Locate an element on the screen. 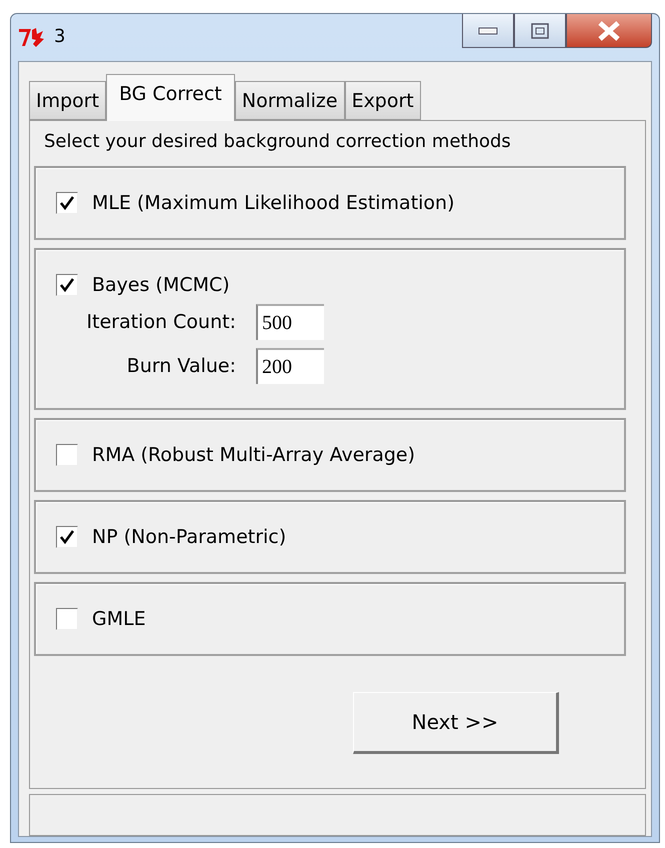 The width and height of the screenshot is (665, 848). tab: Normalize is located at coordinates (289, 100).